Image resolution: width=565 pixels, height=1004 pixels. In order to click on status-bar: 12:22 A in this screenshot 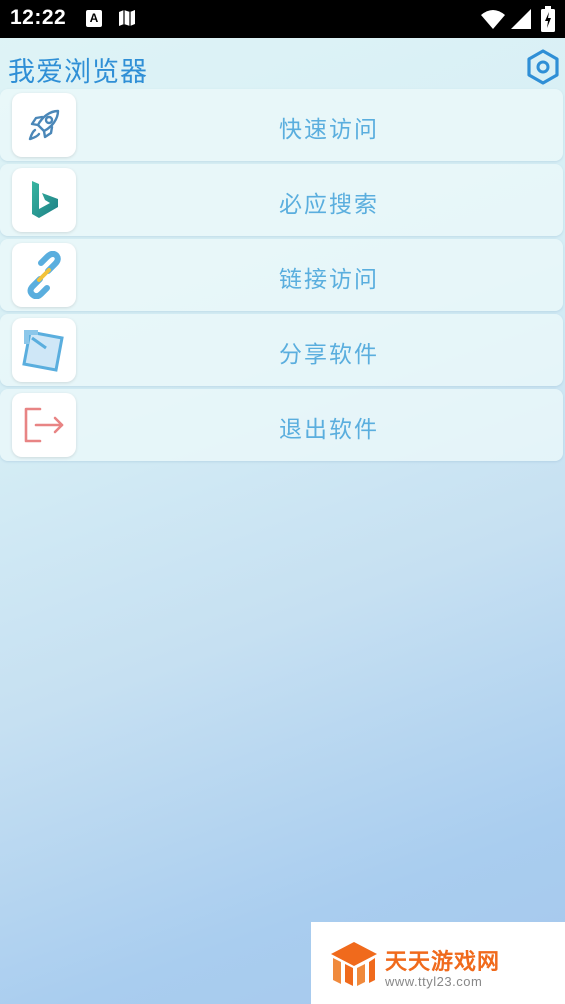, I will do `click(282, 19)`.